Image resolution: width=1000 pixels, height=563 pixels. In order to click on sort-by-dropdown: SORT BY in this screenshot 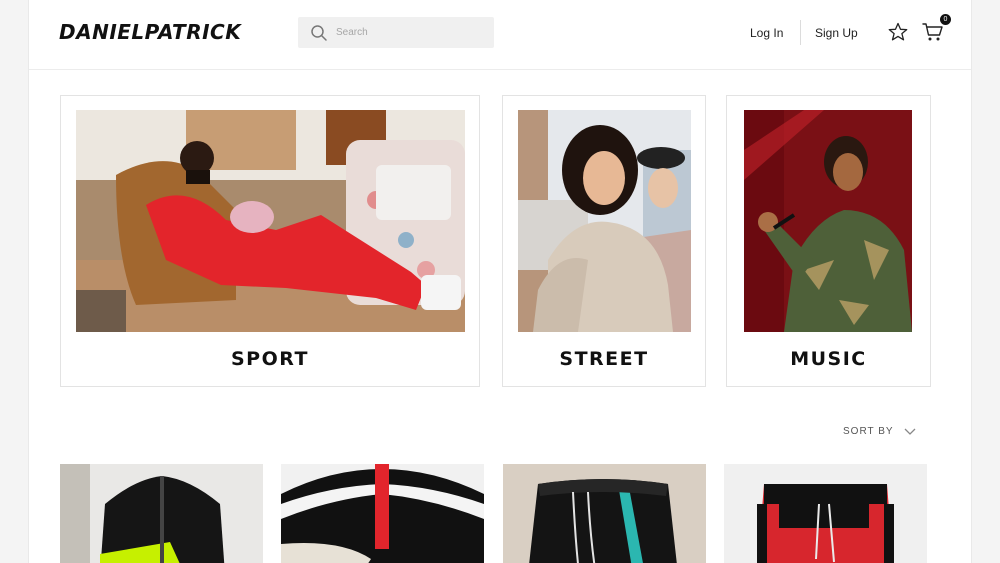, I will do `click(879, 431)`.